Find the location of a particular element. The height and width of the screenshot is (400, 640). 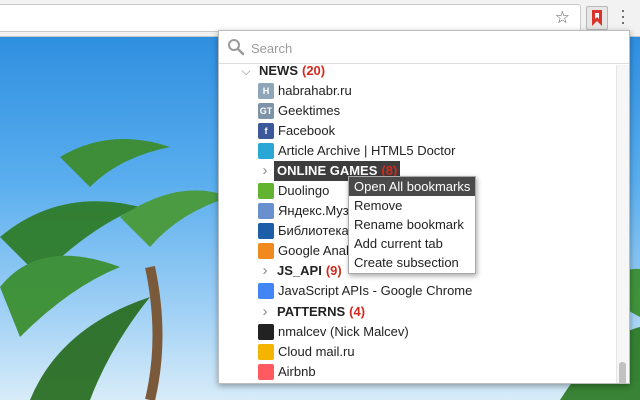

context-menu-item: Open All bookmarks is located at coordinates (412, 186).